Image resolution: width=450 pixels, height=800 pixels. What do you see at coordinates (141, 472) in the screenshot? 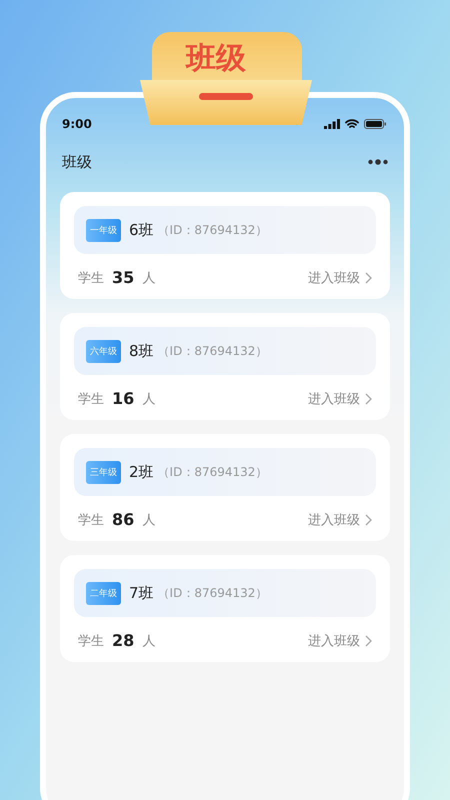
I see `class-name: 2班` at bounding box center [141, 472].